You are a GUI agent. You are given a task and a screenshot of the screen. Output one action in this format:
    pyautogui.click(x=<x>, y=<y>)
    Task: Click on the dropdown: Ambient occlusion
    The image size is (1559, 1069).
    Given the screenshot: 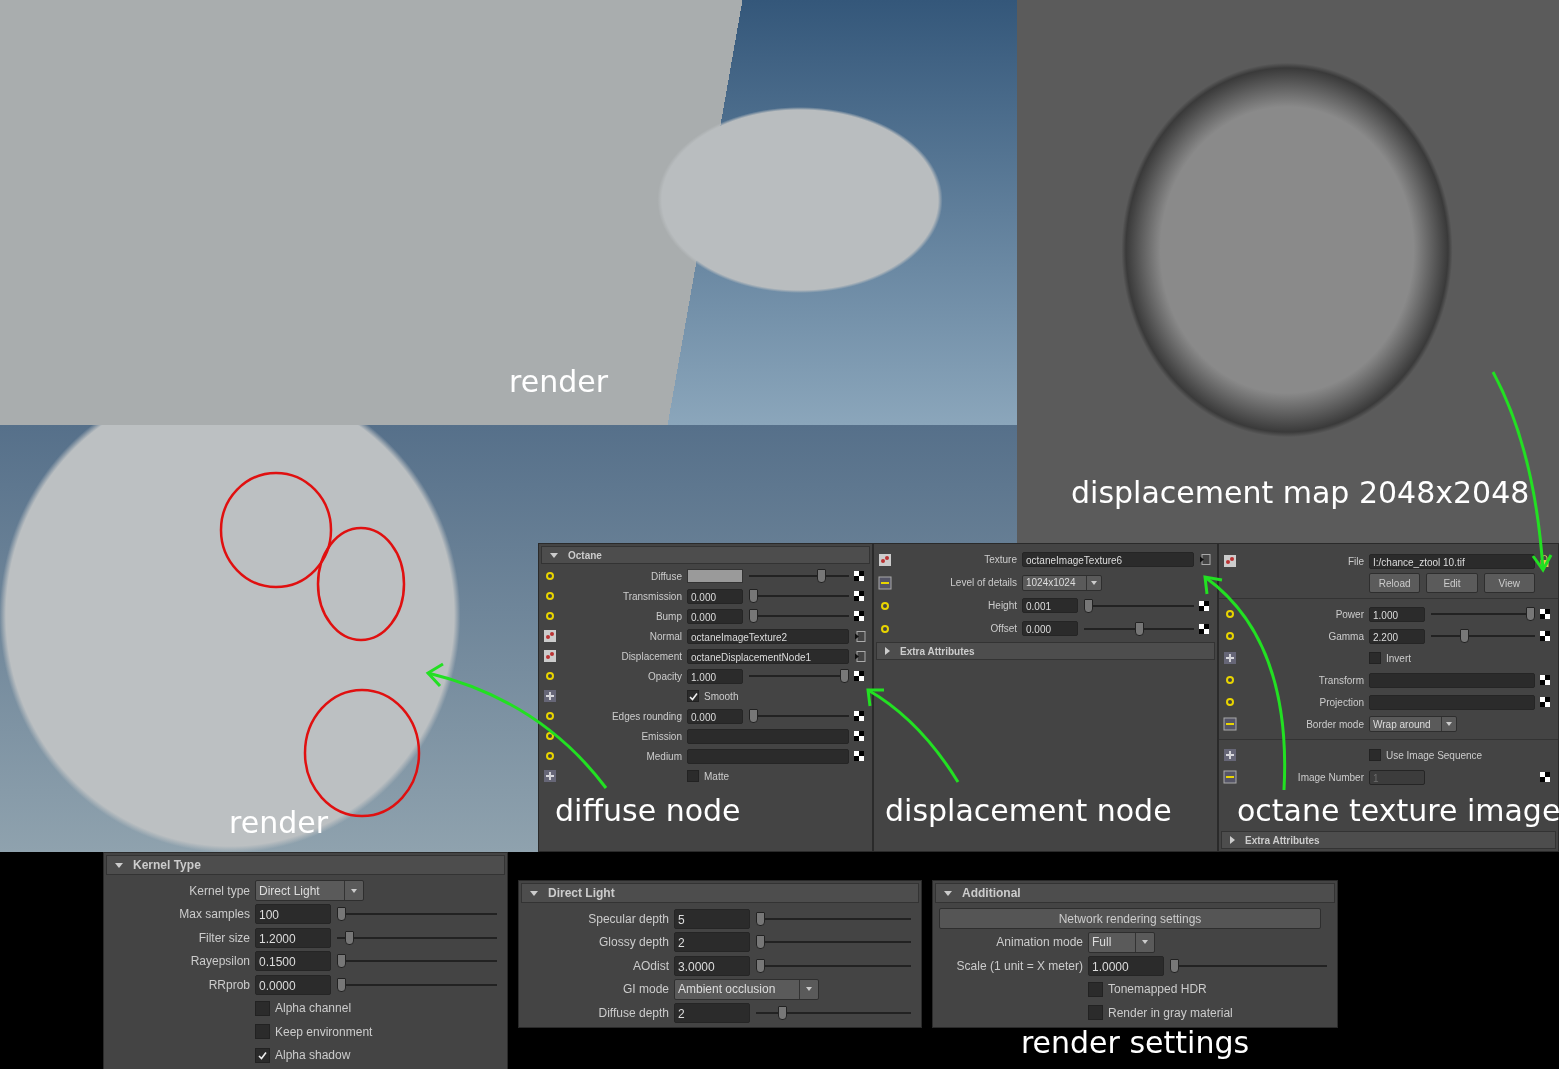 What is the action you would take?
    pyautogui.click(x=747, y=989)
    